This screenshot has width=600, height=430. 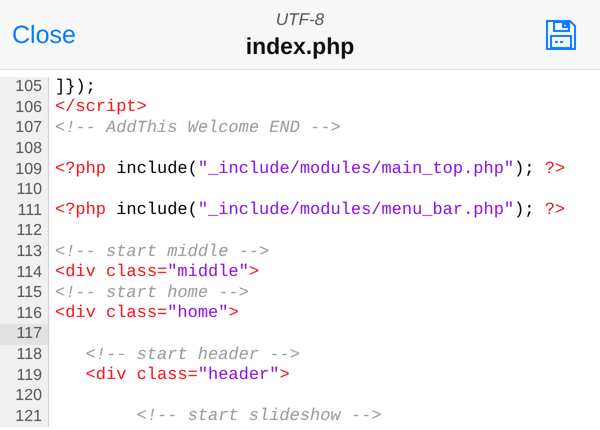 What do you see at coordinates (28, 417) in the screenshot?
I see `line-number: 121` at bounding box center [28, 417].